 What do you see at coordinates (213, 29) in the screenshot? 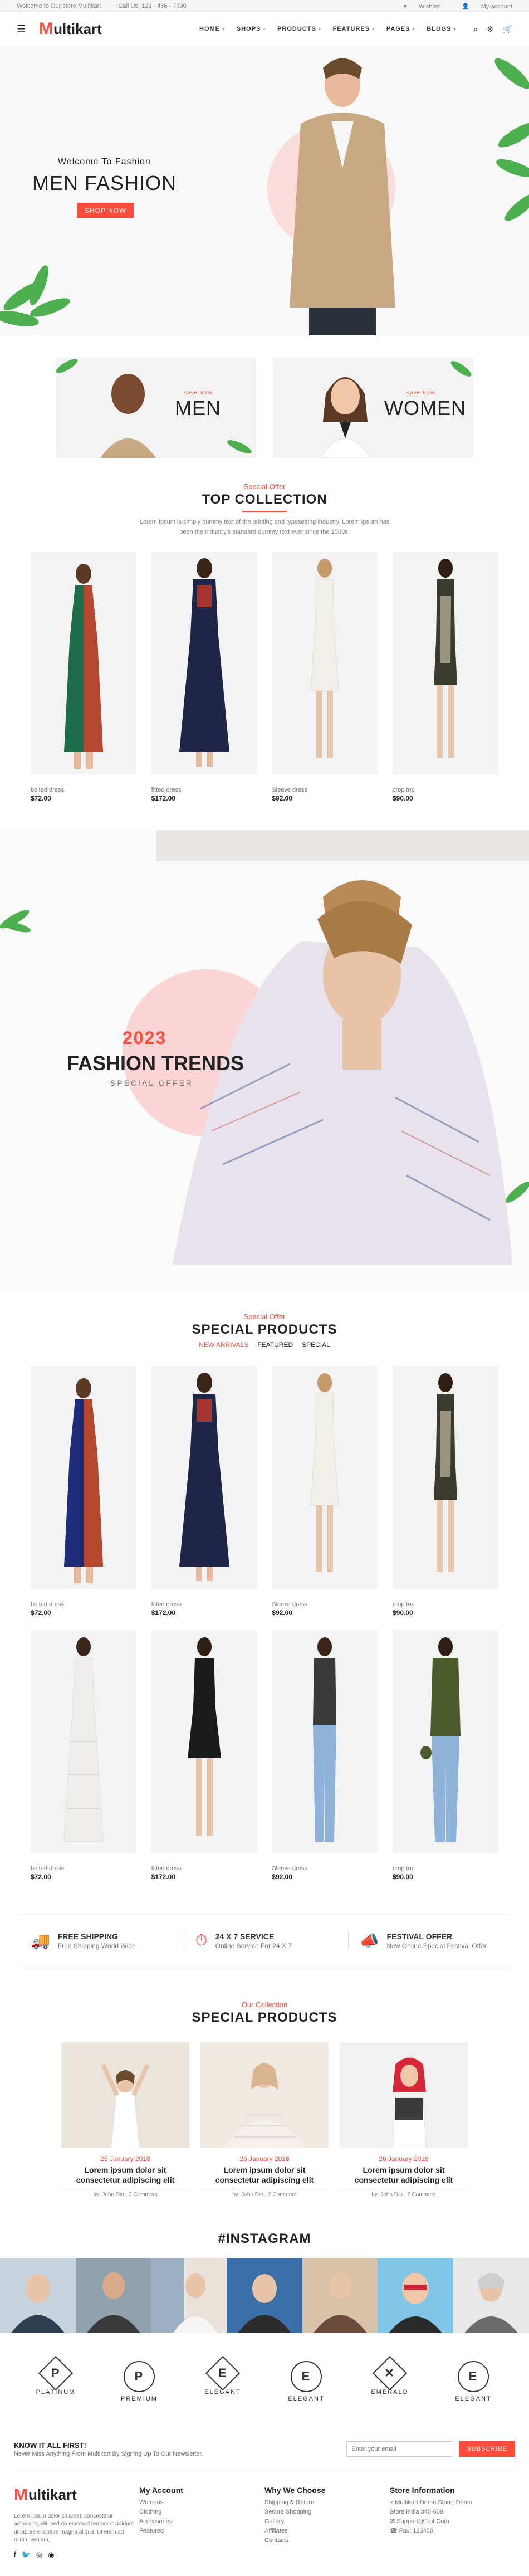
I see `nav-home: HOME` at bounding box center [213, 29].